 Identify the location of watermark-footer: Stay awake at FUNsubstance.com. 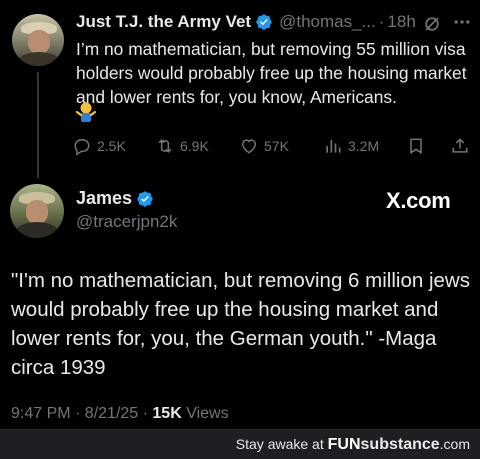
(240, 444).